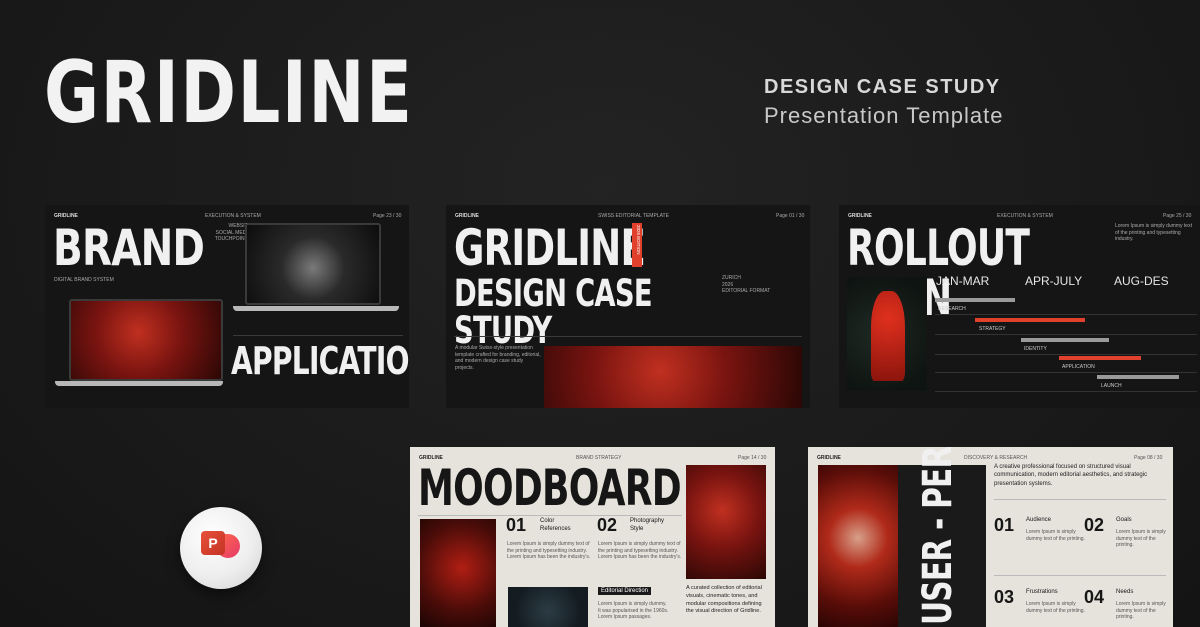 This screenshot has height=627, width=1200. Describe the element at coordinates (638, 240) in the screenshot. I see `edition-label: 2026 EDITION` at that location.